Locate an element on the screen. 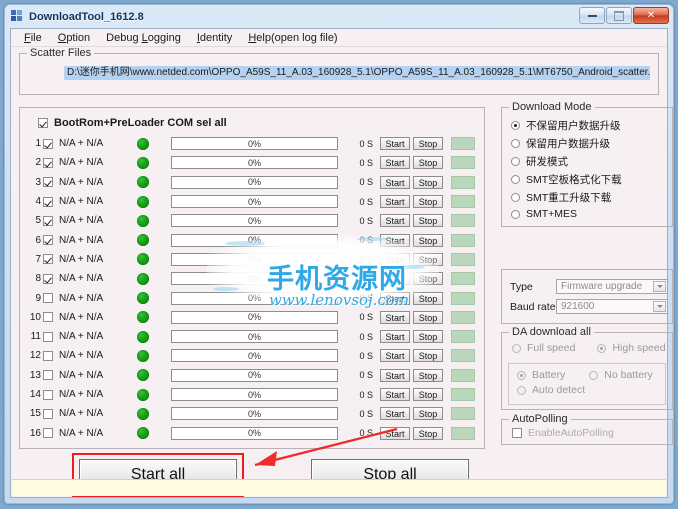 This screenshot has width=678, height=509. menu-item-file: File is located at coordinates (33, 38).